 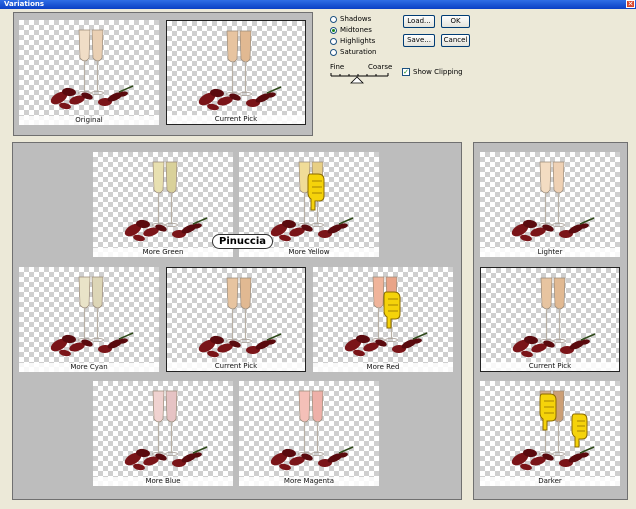 I want to click on thumb-original: Original, so click(x=89, y=72).